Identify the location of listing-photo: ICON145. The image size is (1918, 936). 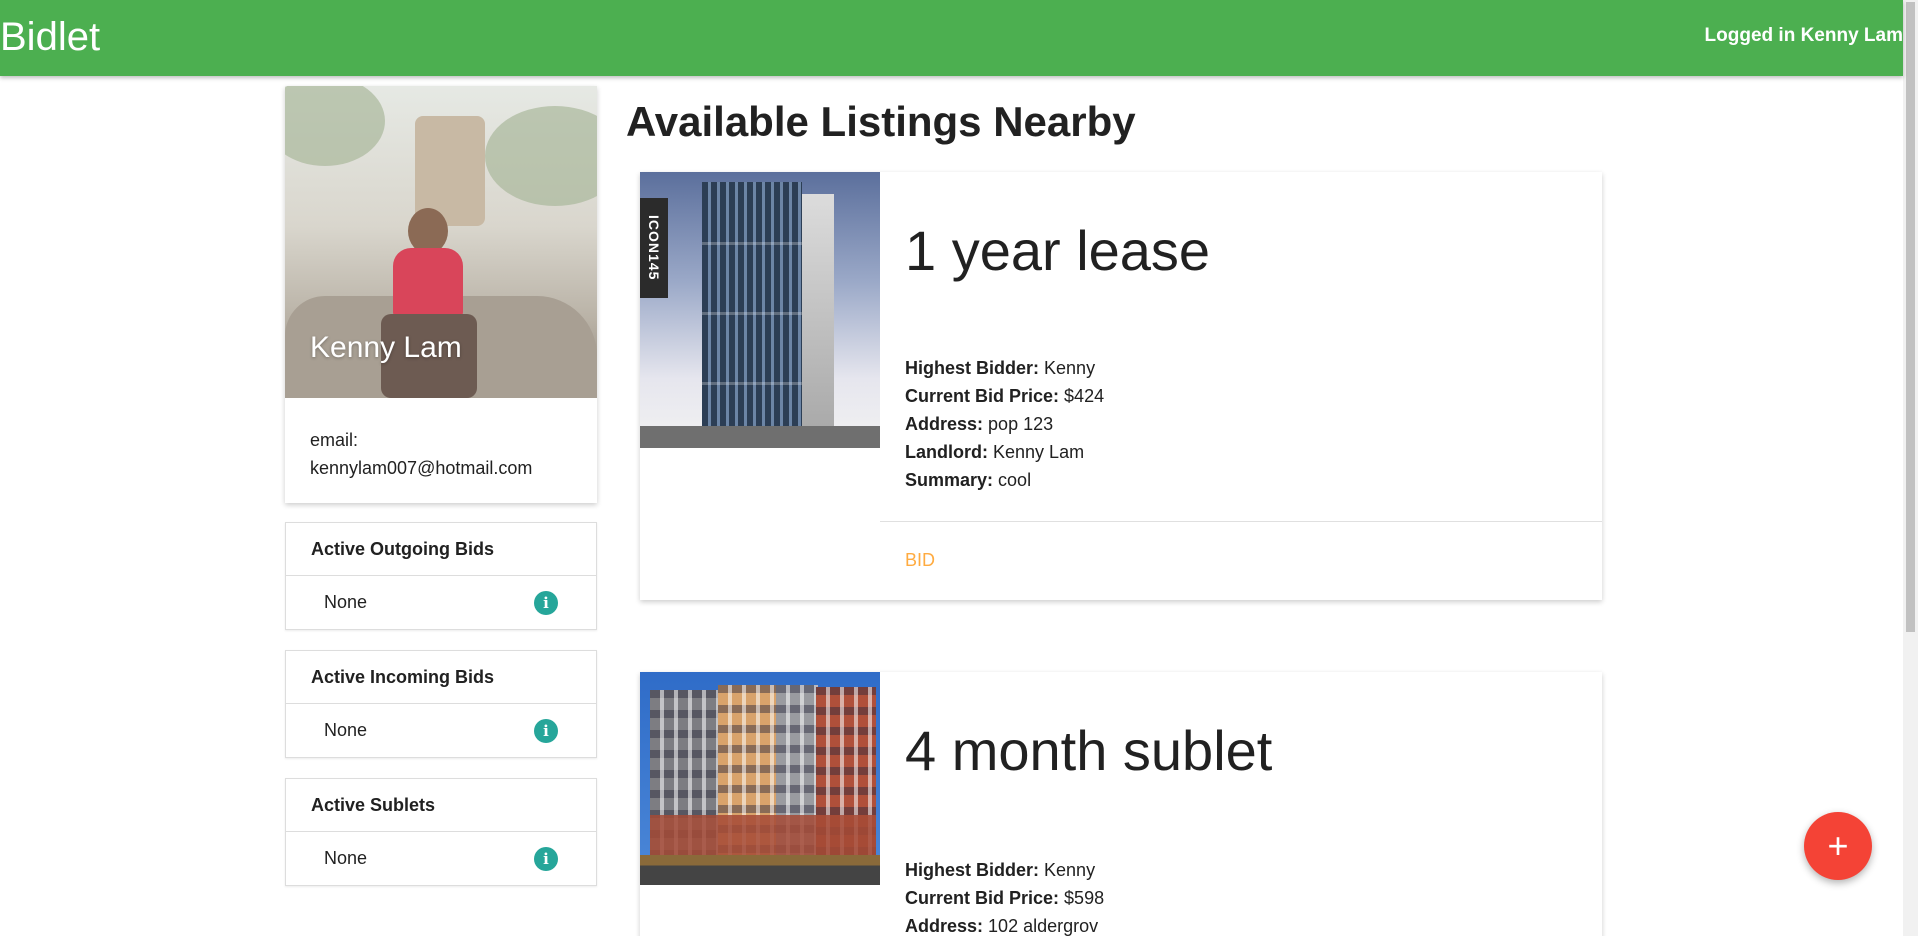
(760, 310).